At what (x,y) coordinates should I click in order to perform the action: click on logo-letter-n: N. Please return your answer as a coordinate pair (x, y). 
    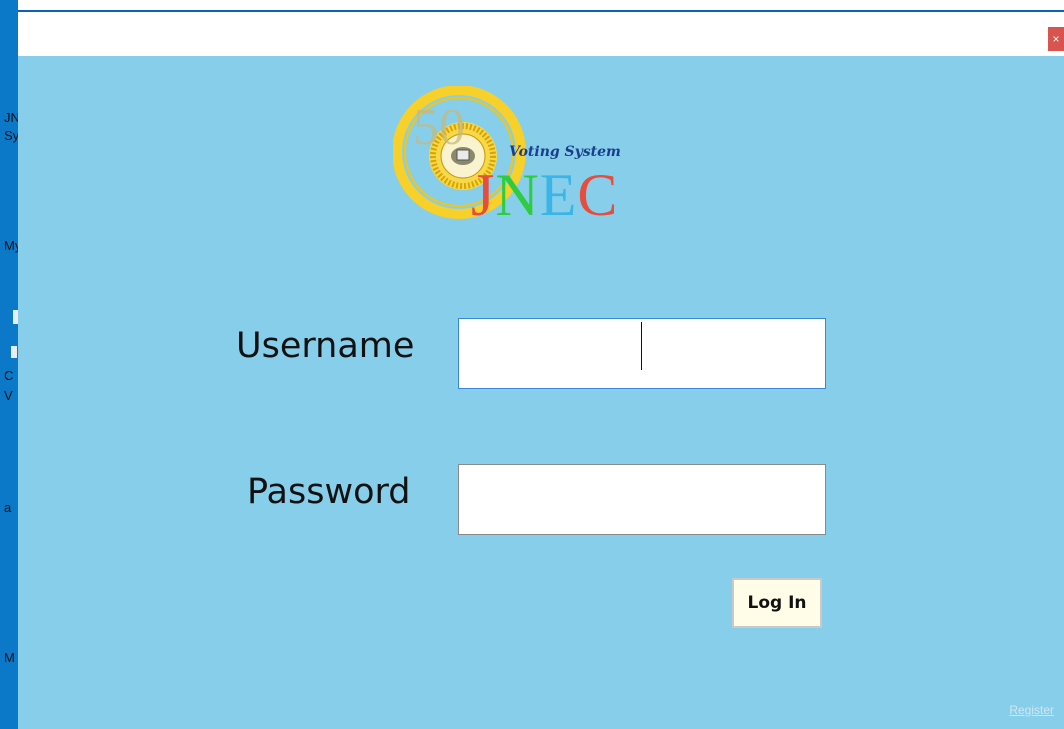
    Looking at the image, I should click on (517, 195).